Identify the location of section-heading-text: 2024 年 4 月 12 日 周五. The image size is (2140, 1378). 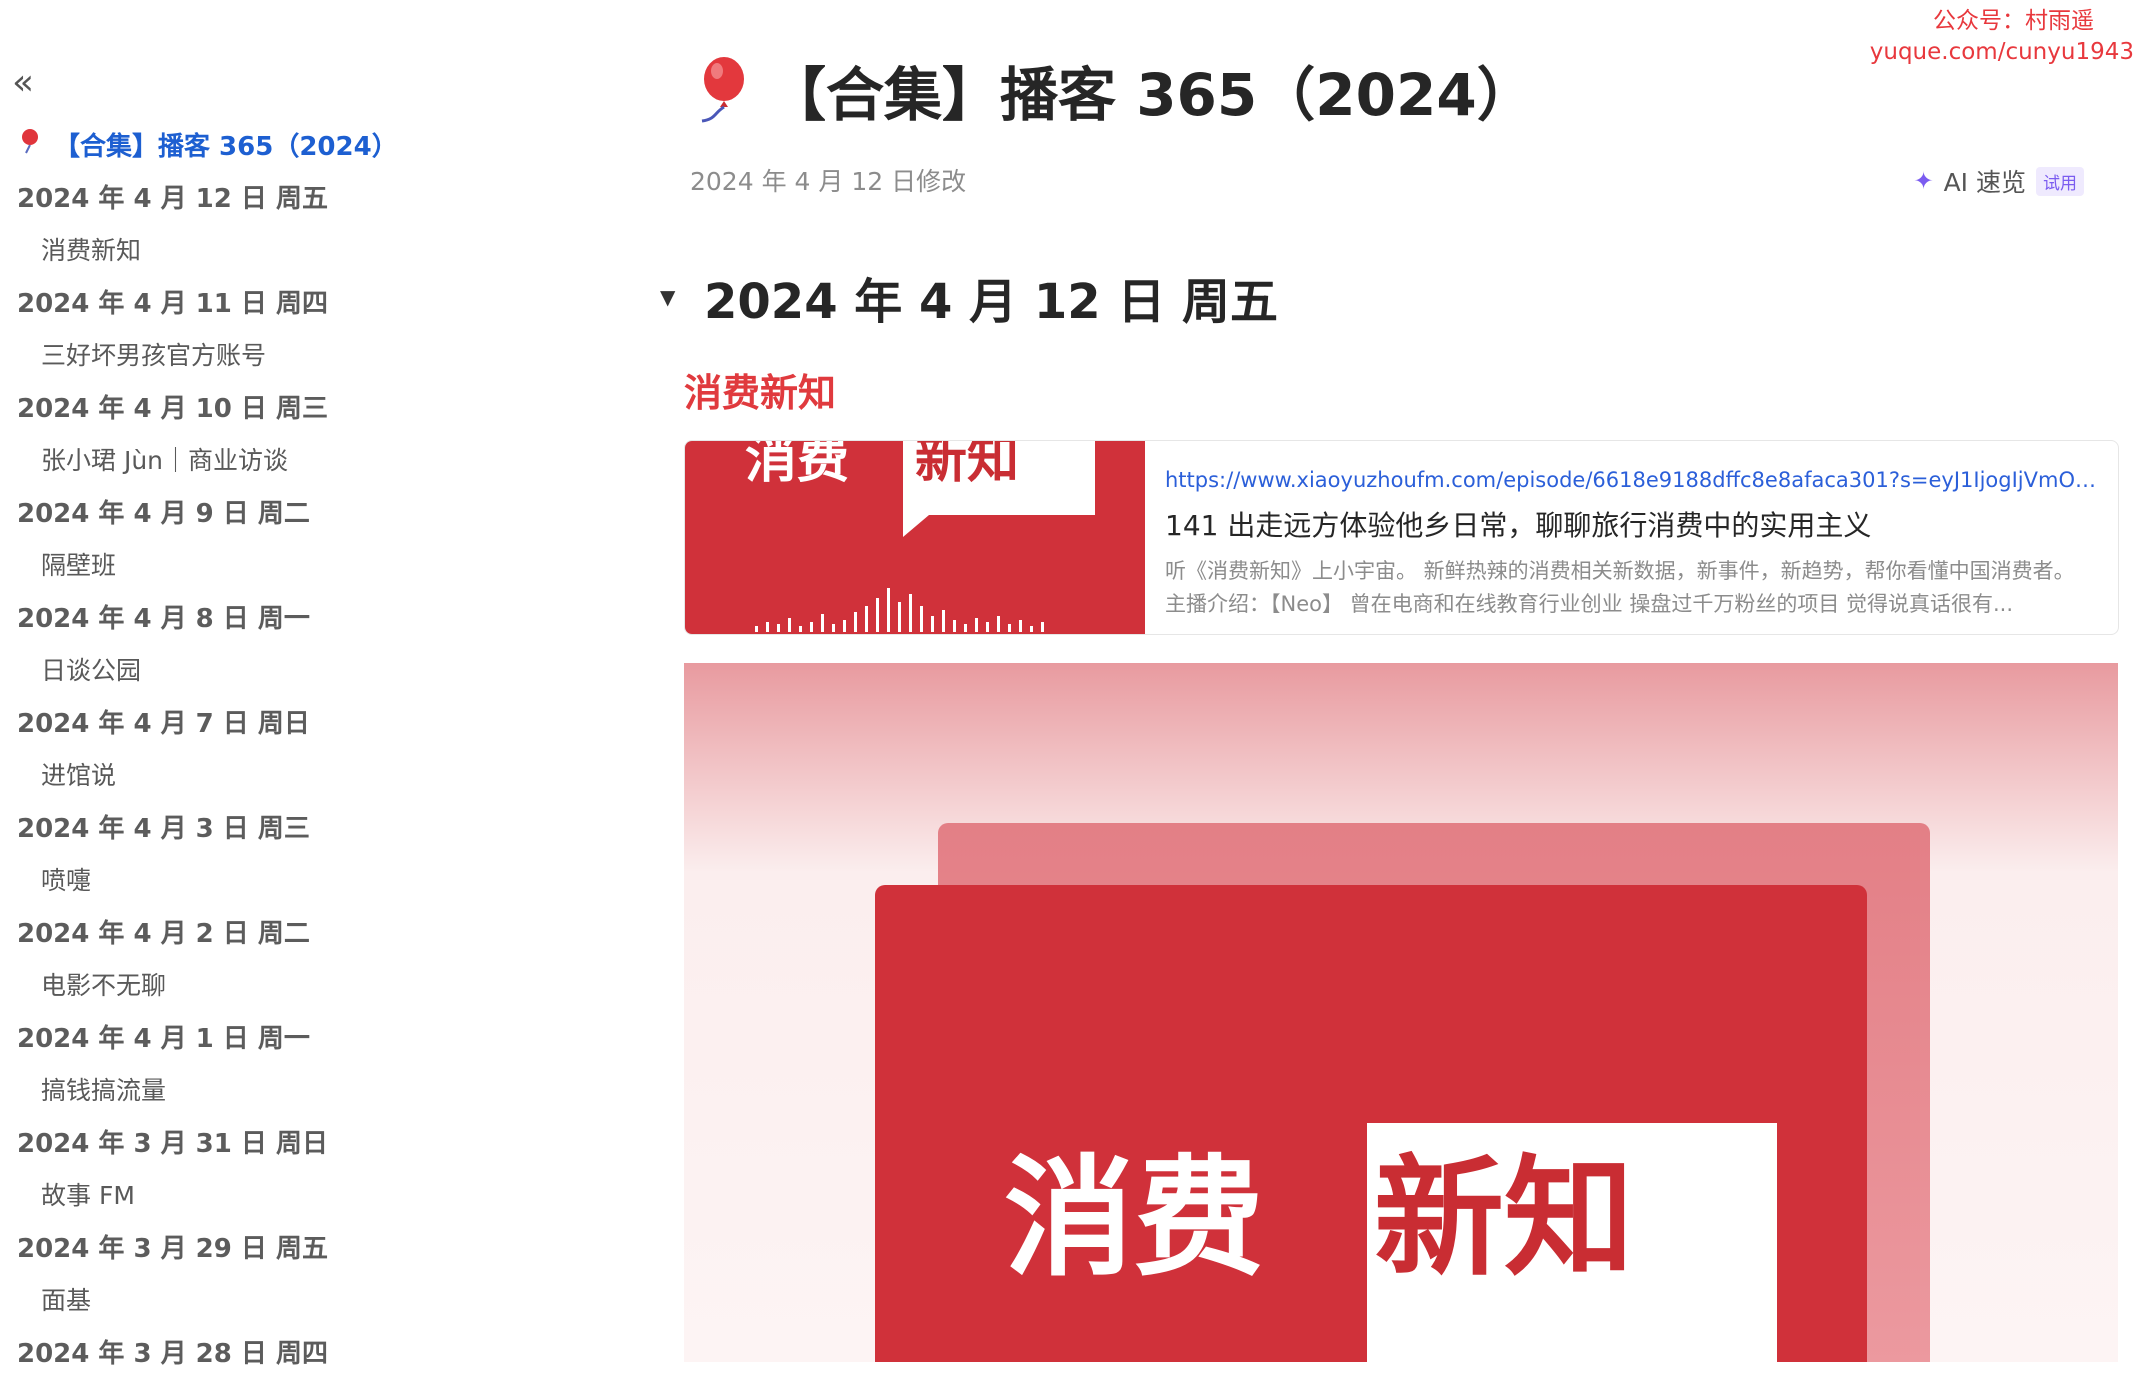
(991, 302).